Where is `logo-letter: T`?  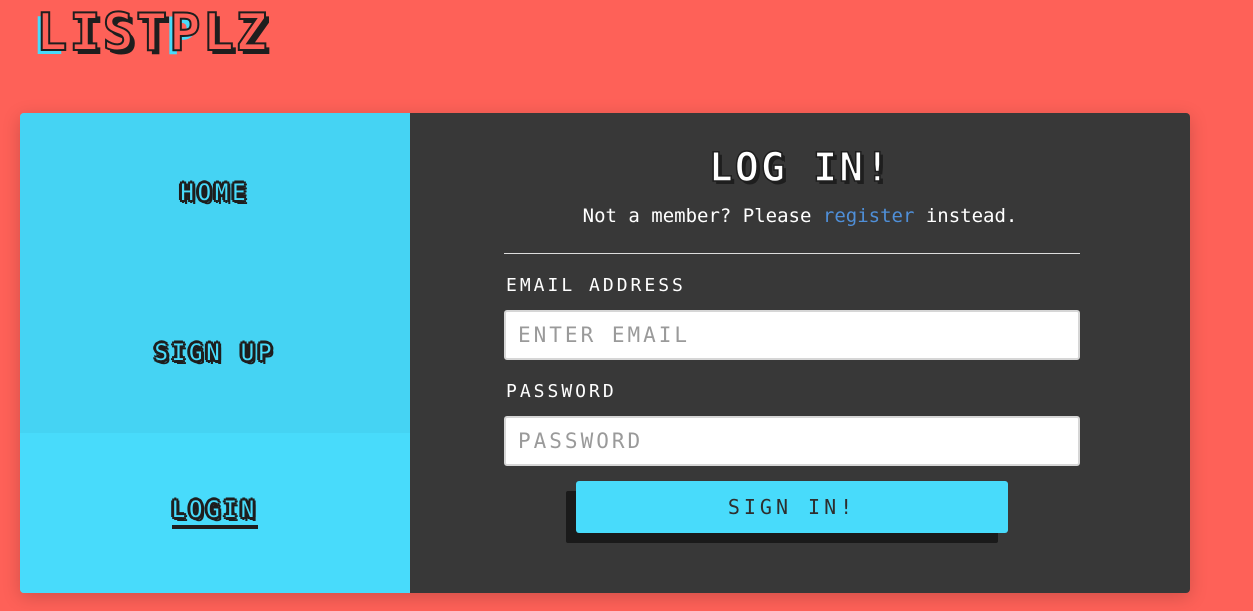 logo-letter: T is located at coordinates (152, 33).